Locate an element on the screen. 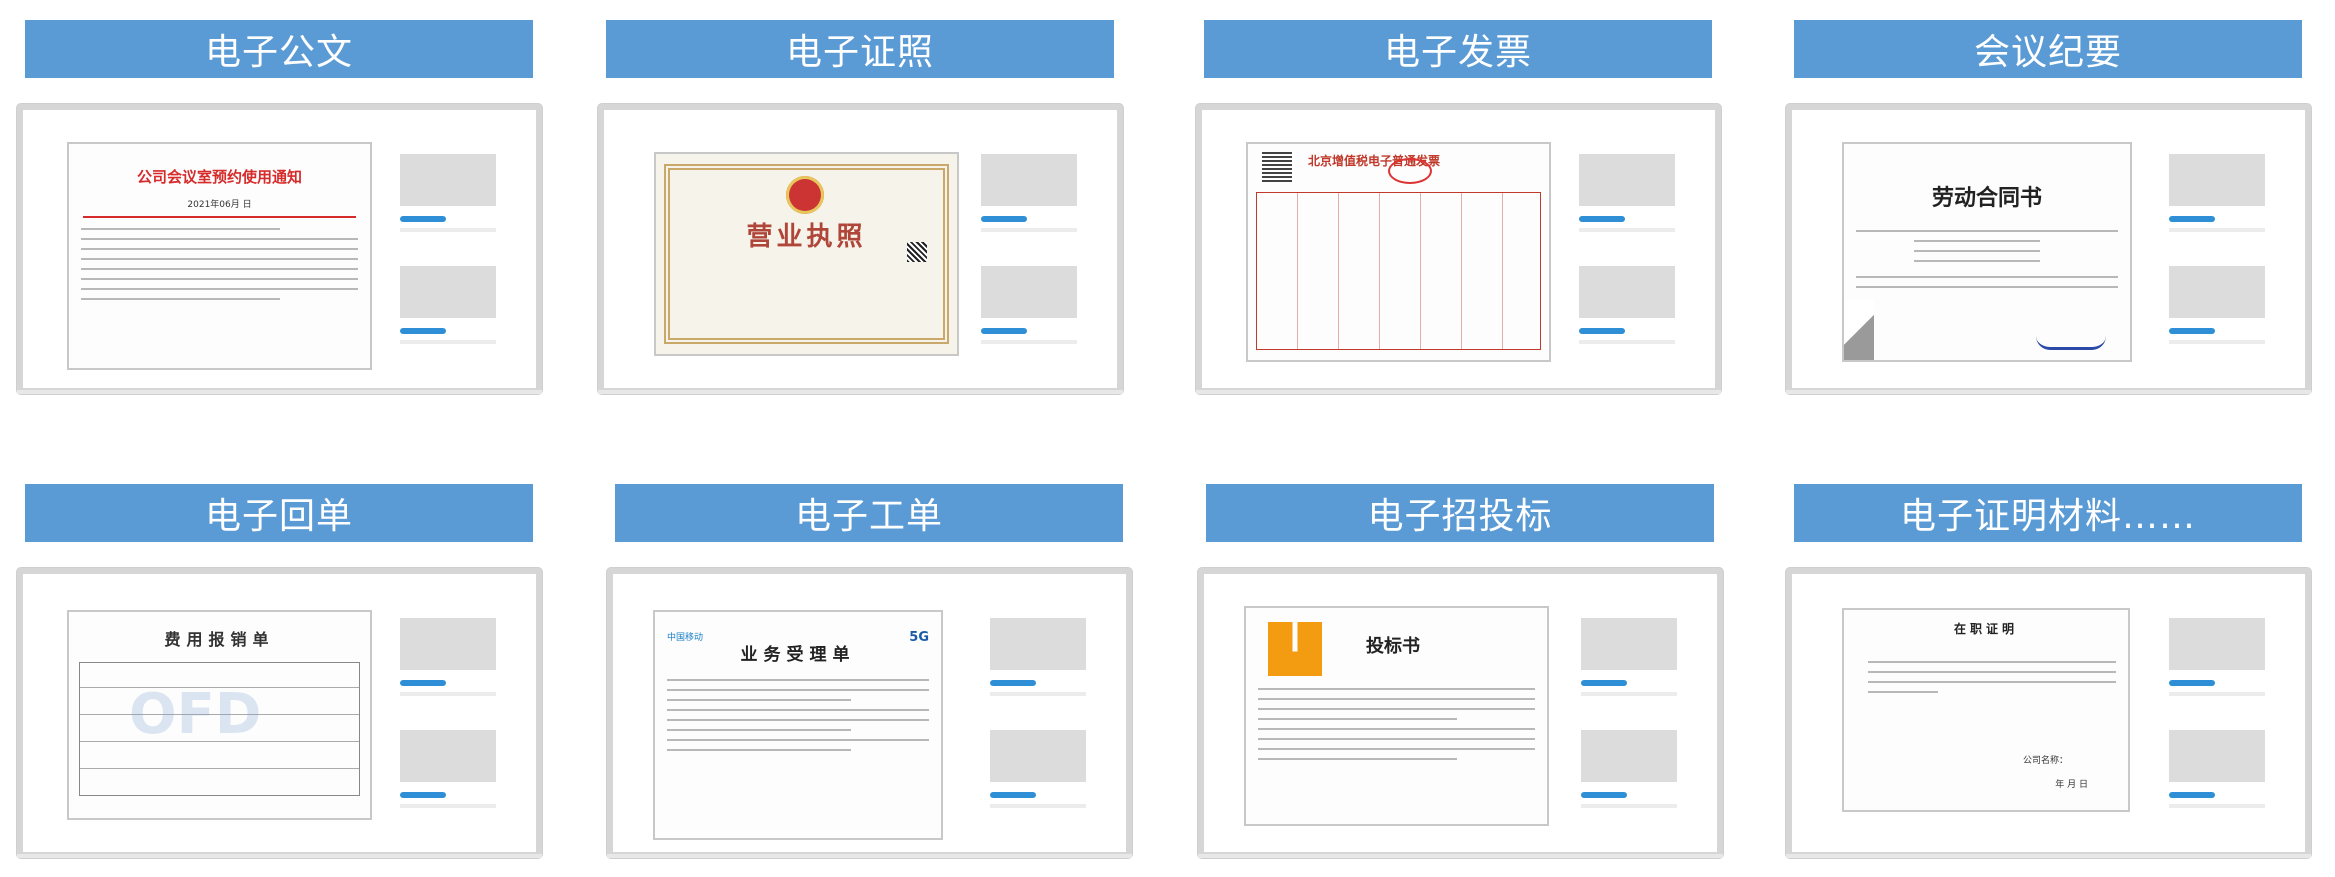 The image size is (2335, 877). preview-frame: 营业执照 is located at coordinates (860, 249).